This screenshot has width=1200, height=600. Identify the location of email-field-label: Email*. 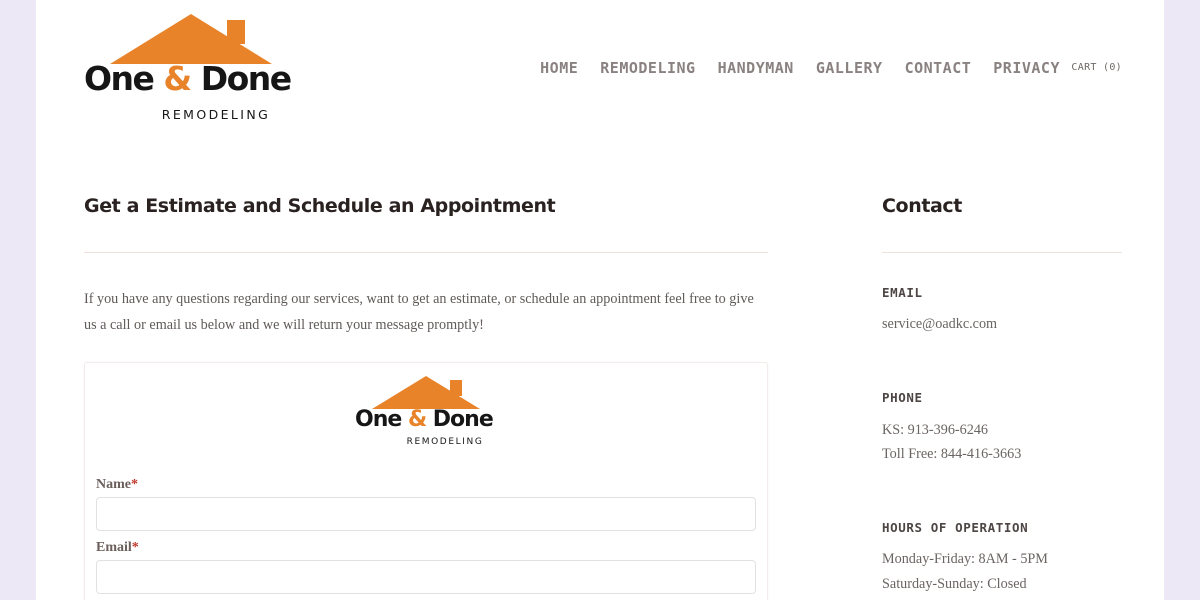
(117, 547).